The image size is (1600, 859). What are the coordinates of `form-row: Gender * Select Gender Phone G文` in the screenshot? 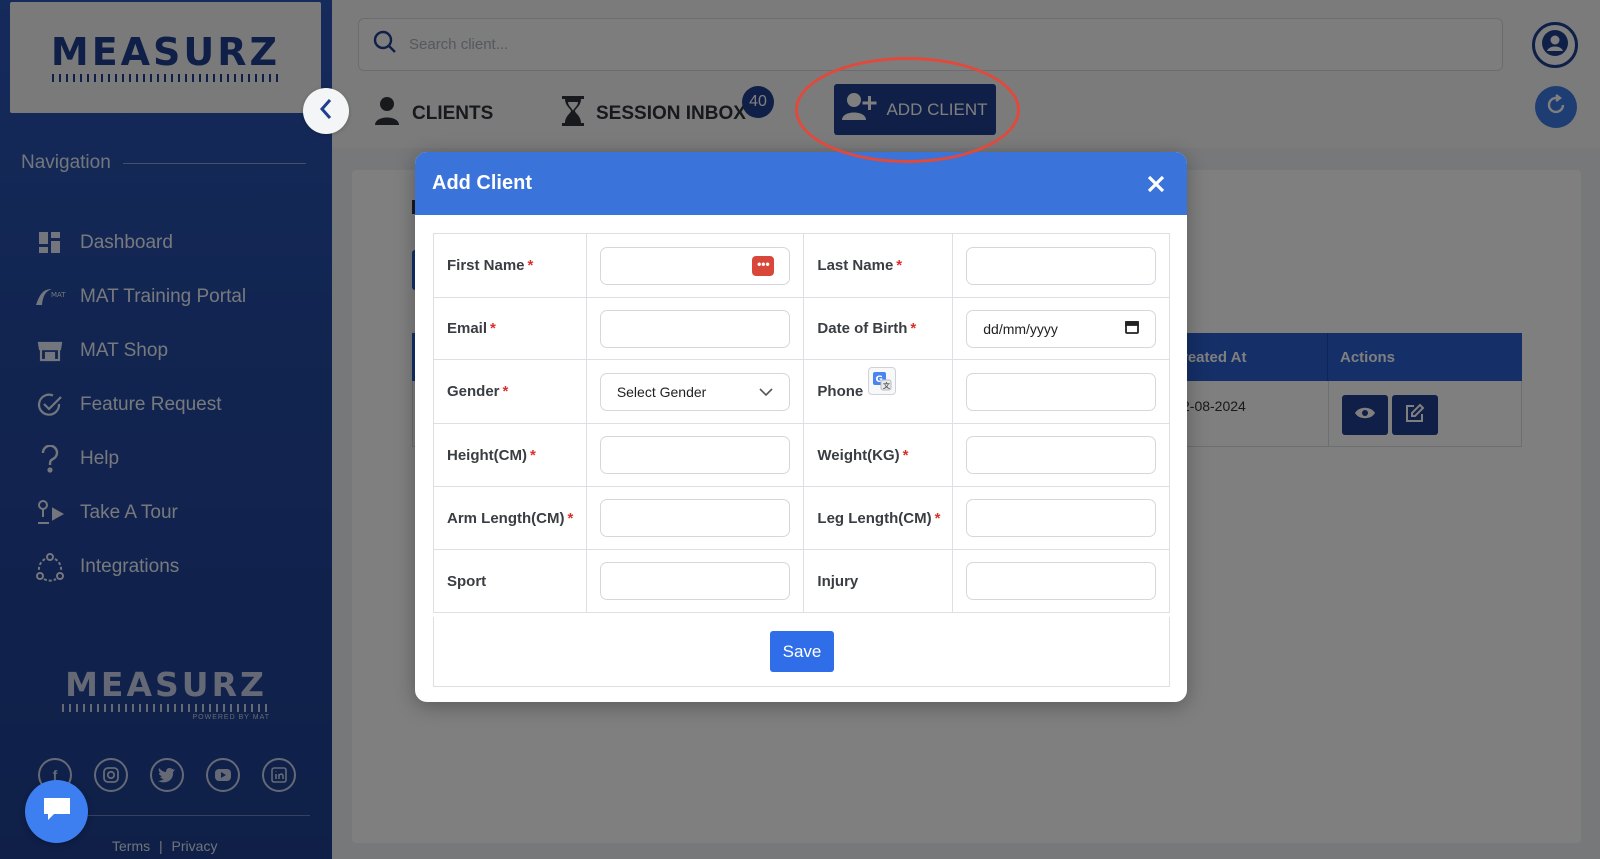 It's located at (801, 391).